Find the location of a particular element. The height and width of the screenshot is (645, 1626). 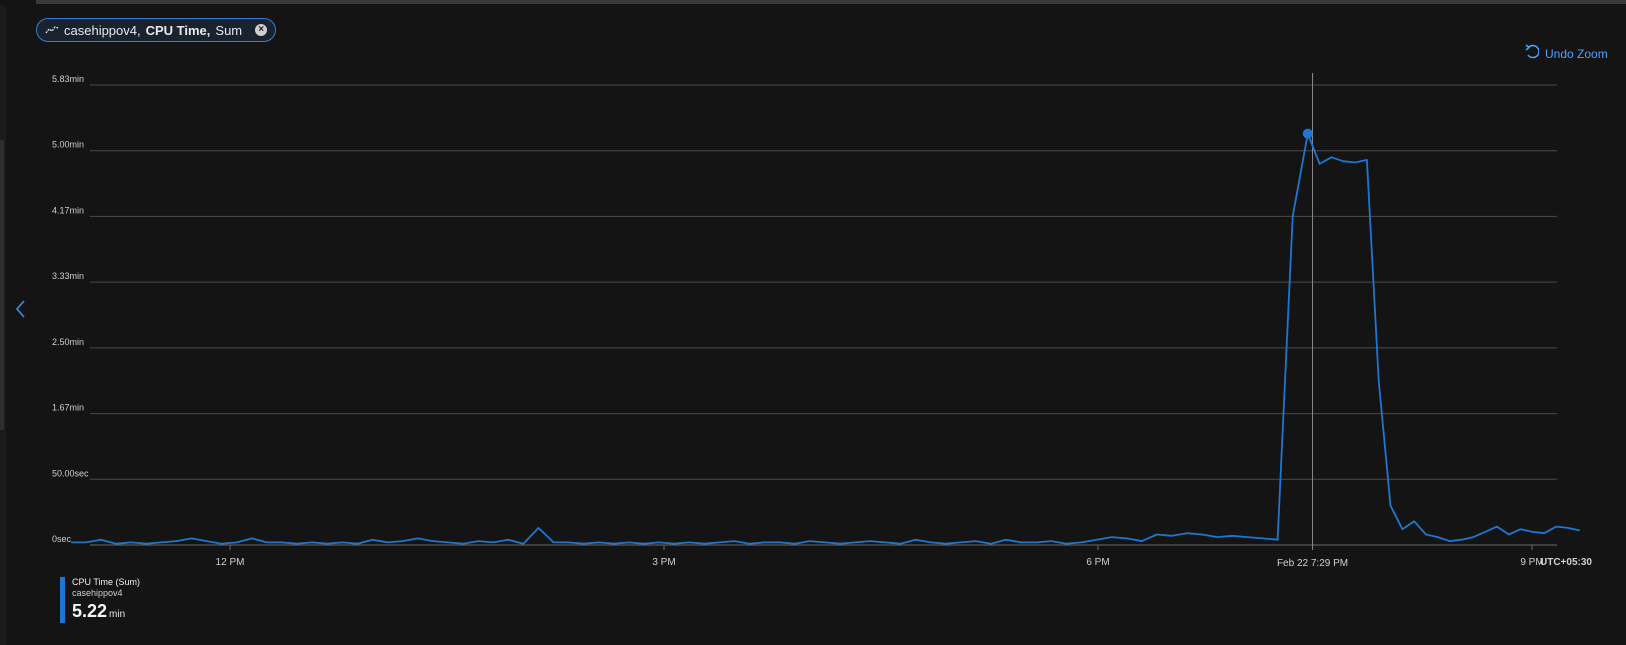

y-tick-label: 4.17min is located at coordinates (68, 210).